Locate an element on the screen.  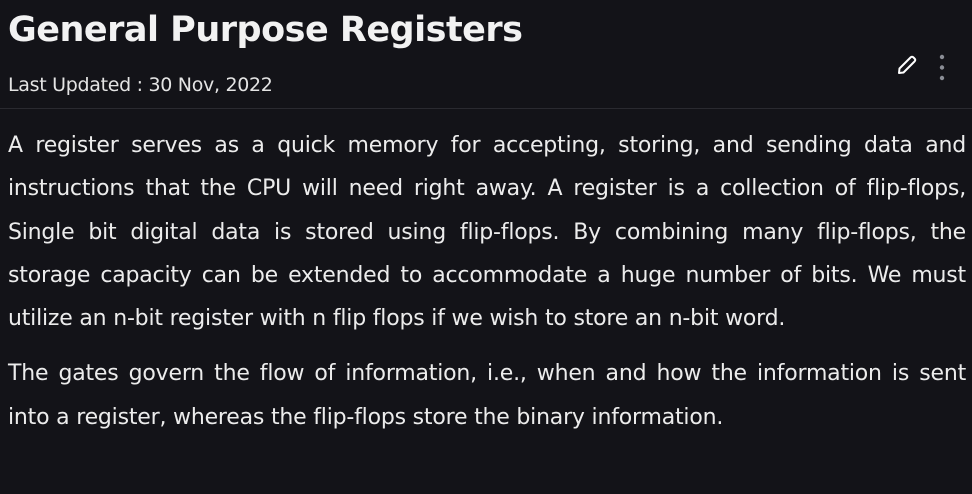
last-updated: Last Updated : 30 Nov, 2022 is located at coordinates (140, 85).